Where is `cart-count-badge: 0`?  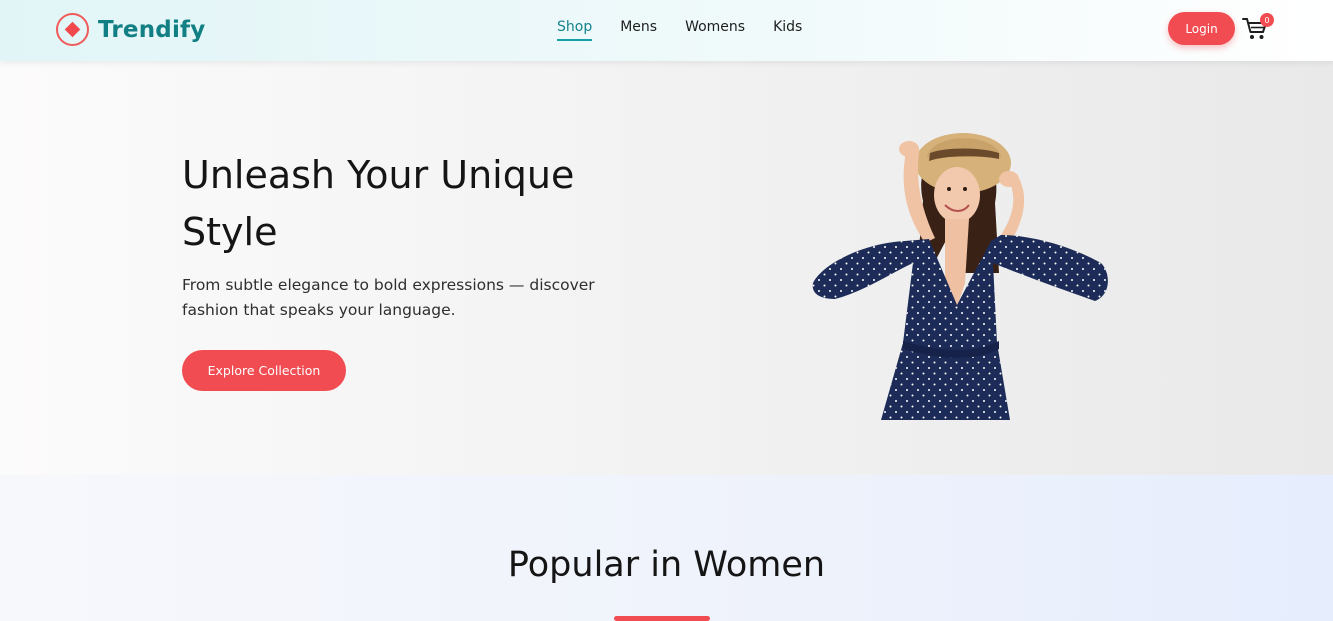
cart-count-badge: 0 is located at coordinates (1267, 20).